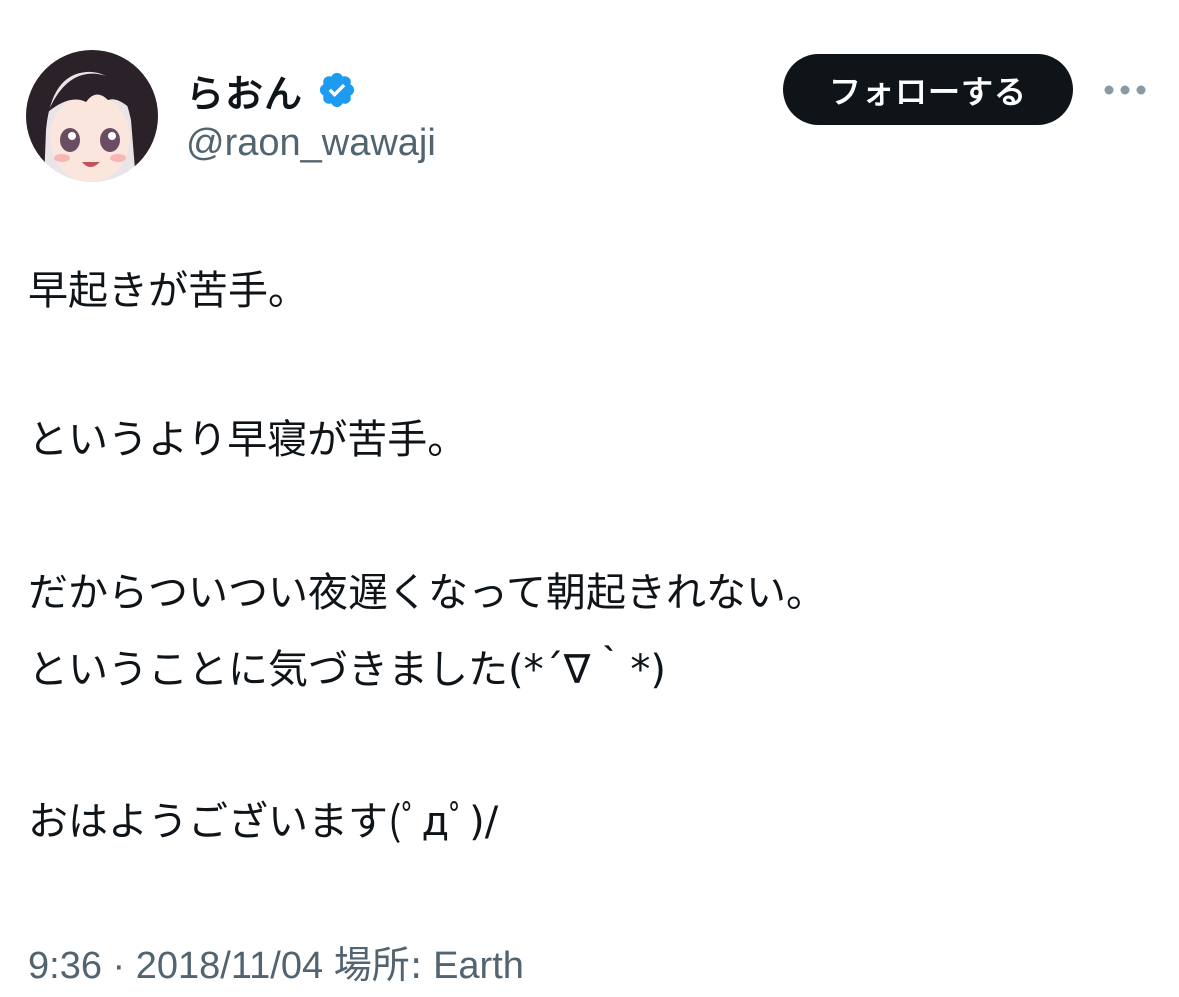  What do you see at coordinates (311, 143) in the screenshot?
I see `author-handle: @raon_wawaji` at bounding box center [311, 143].